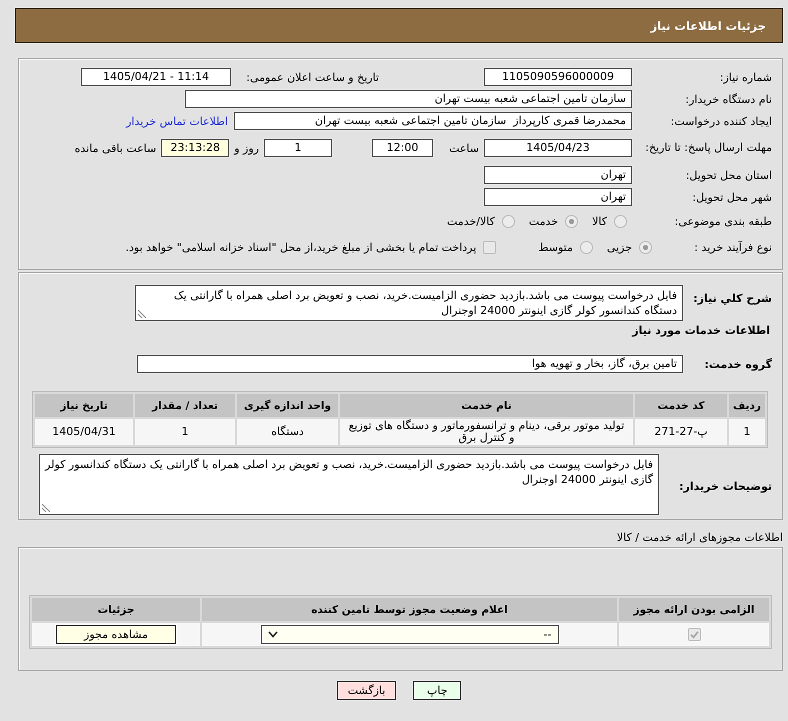 This screenshot has width=788, height=721. What do you see at coordinates (723, 221) in the screenshot?
I see `field-label: طبقه بندی موضوعی:` at bounding box center [723, 221].